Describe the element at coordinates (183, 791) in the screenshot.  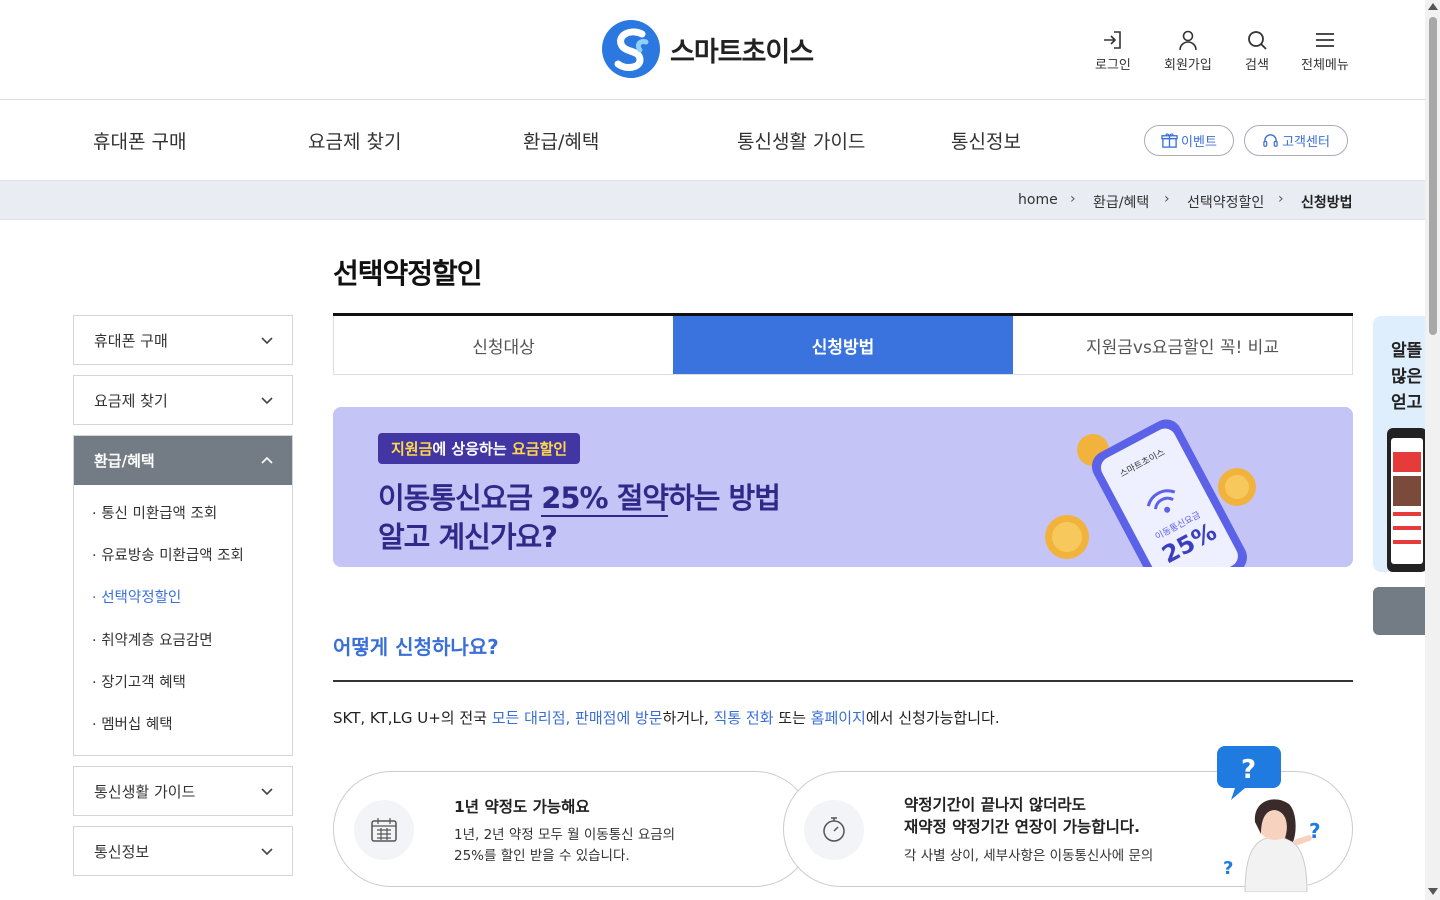
I see `sidebar-group-telecom-guide: 통신생활 가이드` at that location.